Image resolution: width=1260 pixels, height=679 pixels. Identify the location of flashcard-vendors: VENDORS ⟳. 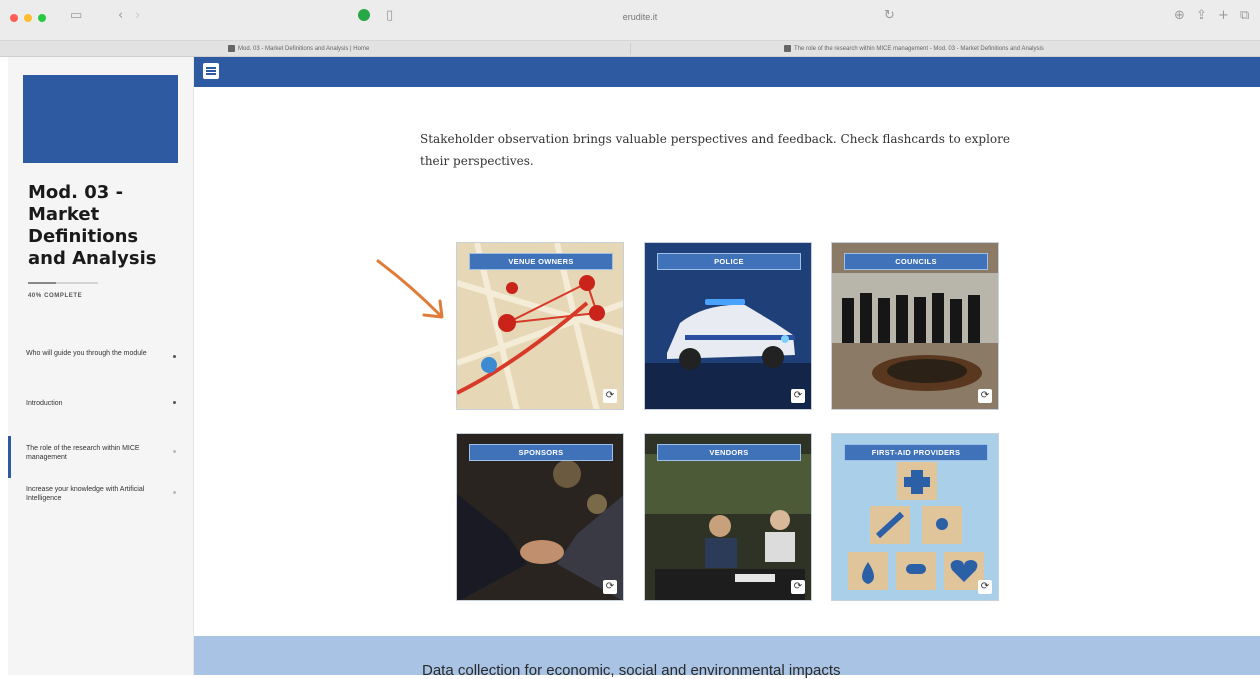
(728, 517).